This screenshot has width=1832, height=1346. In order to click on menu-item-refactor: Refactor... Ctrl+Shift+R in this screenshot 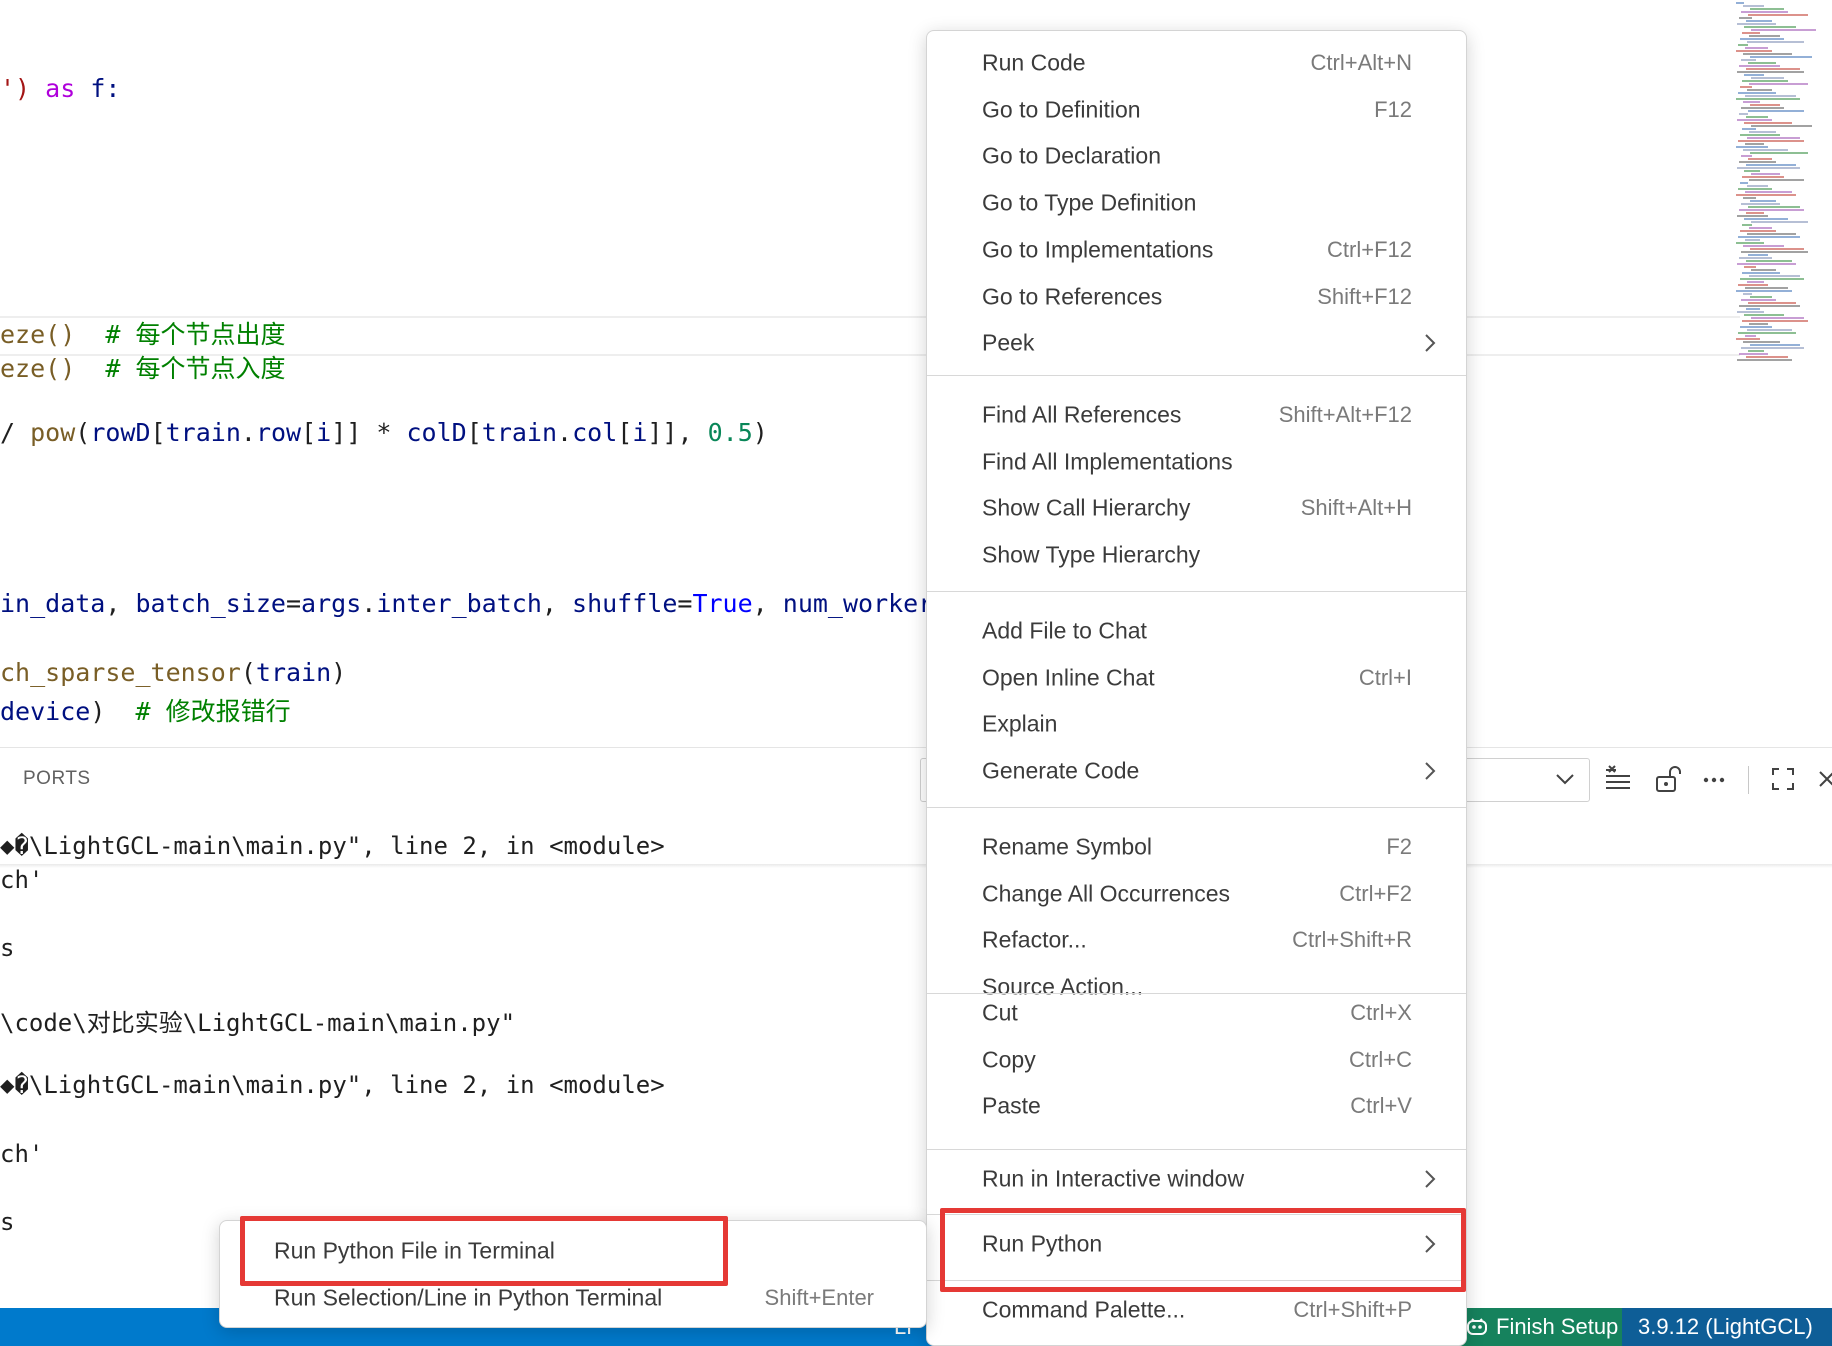, I will do `click(1196, 940)`.